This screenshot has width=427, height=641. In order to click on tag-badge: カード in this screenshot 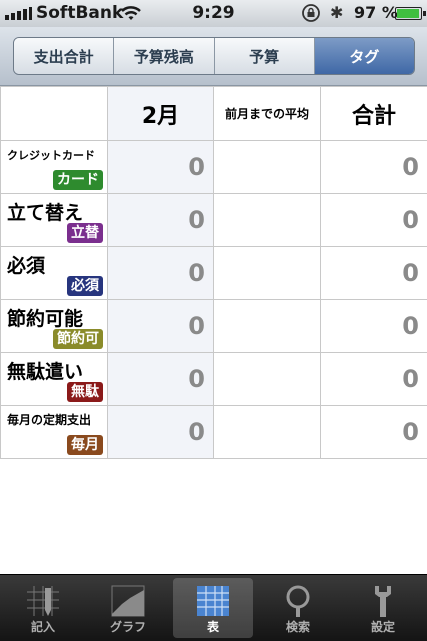, I will do `click(78, 180)`.